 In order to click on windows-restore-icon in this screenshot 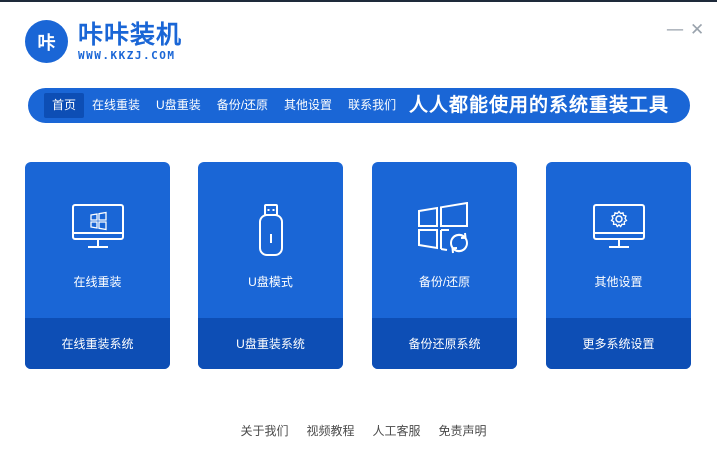, I will do `click(444, 232)`.